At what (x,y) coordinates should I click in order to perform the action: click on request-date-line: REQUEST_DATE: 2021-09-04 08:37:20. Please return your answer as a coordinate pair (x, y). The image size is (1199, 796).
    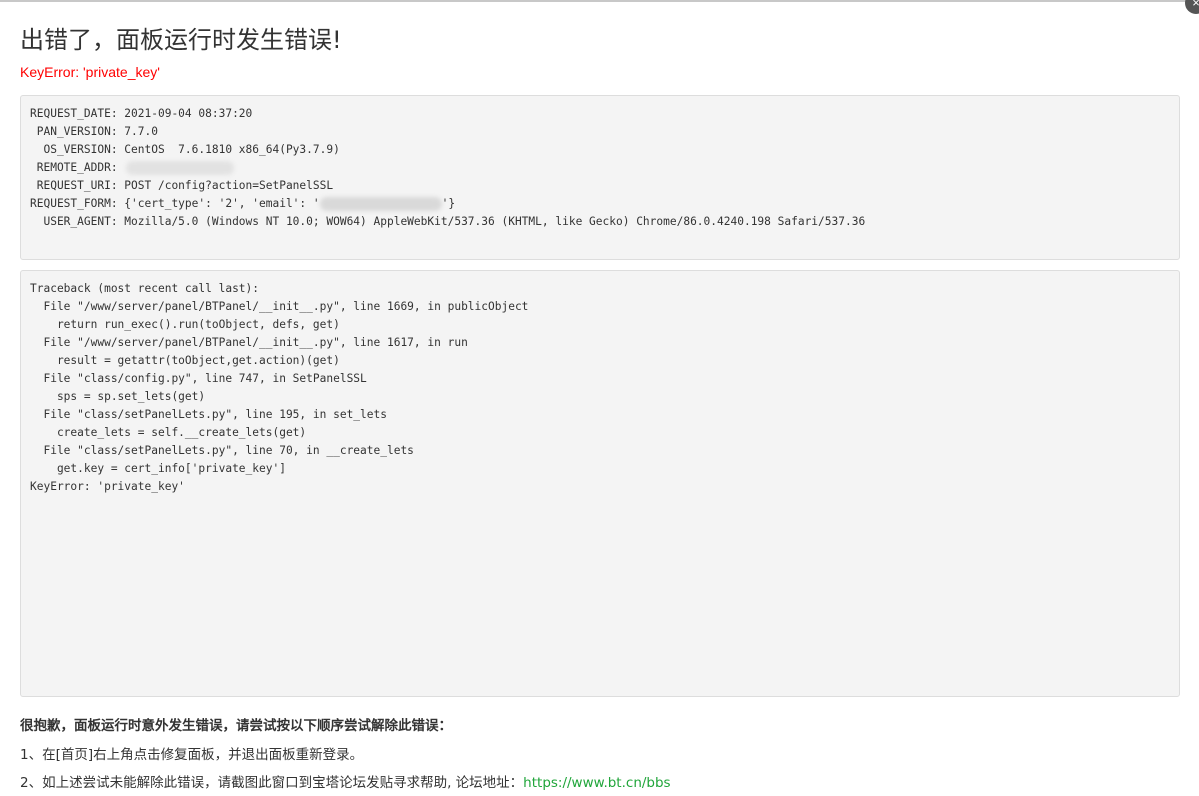
    Looking at the image, I should click on (141, 113).